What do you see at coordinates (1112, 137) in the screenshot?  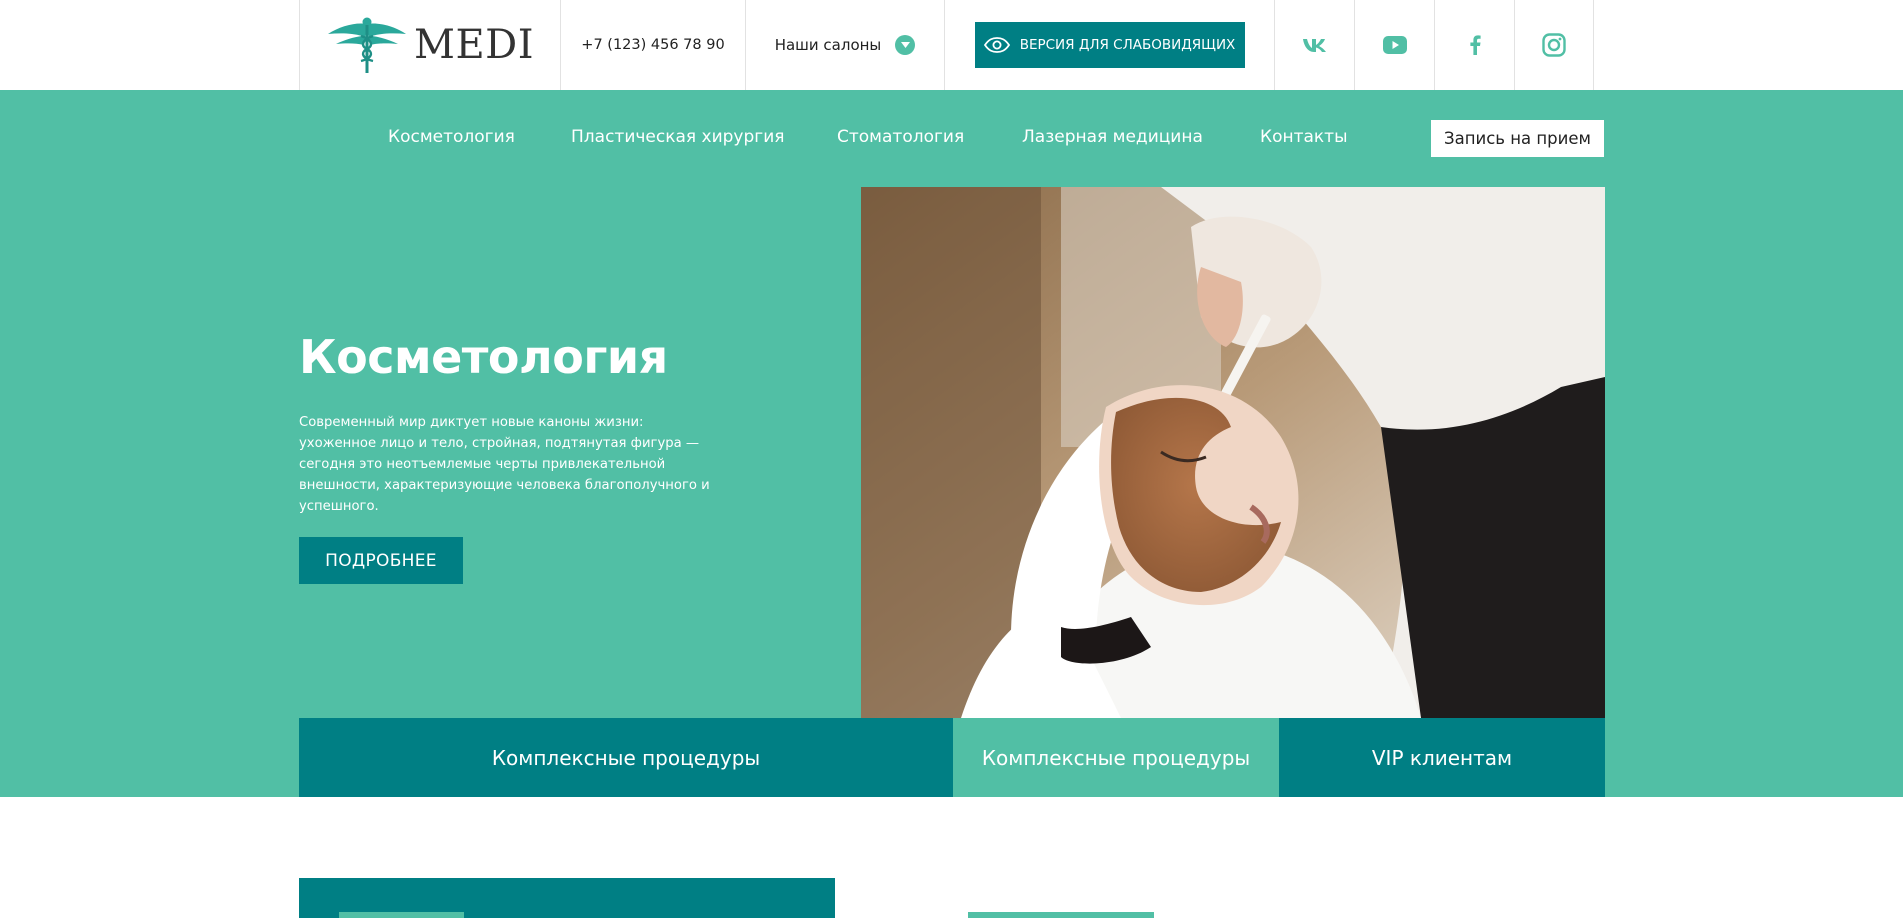 I see `nav-item-laser-medicine: Лазерная медицина` at bounding box center [1112, 137].